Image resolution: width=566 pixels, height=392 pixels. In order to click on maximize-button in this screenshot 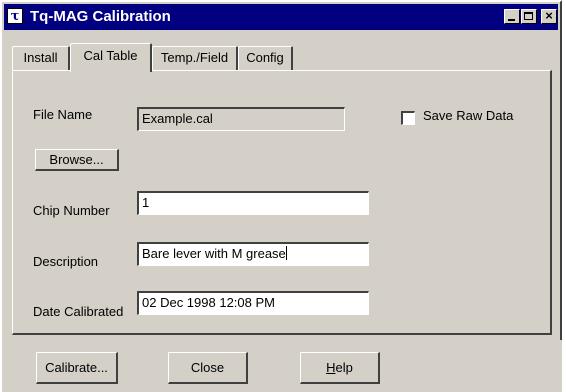, I will do `click(529, 16)`.